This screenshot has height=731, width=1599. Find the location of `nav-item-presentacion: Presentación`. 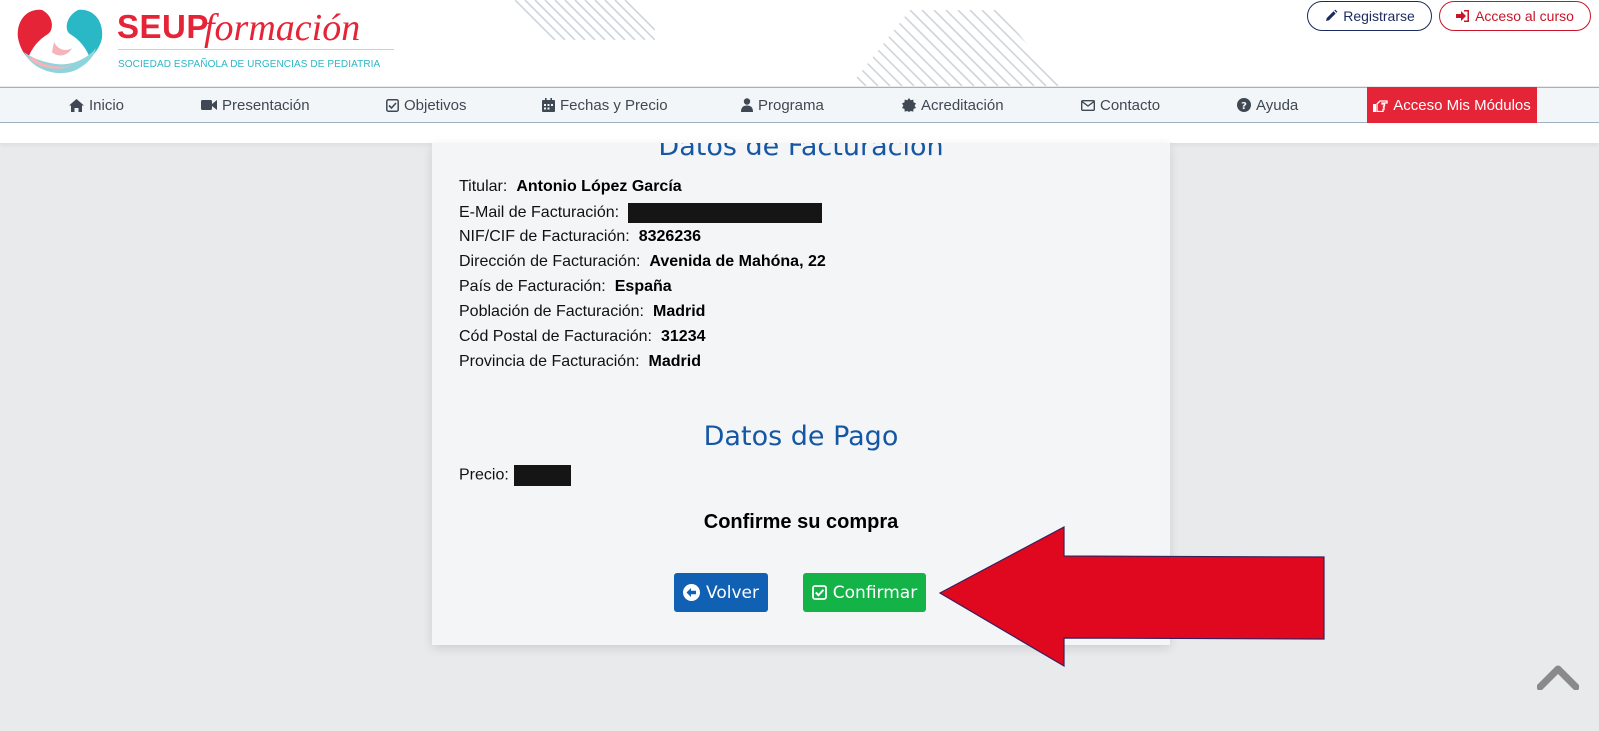

nav-item-presentacion: Presentación is located at coordinates (255, 105).